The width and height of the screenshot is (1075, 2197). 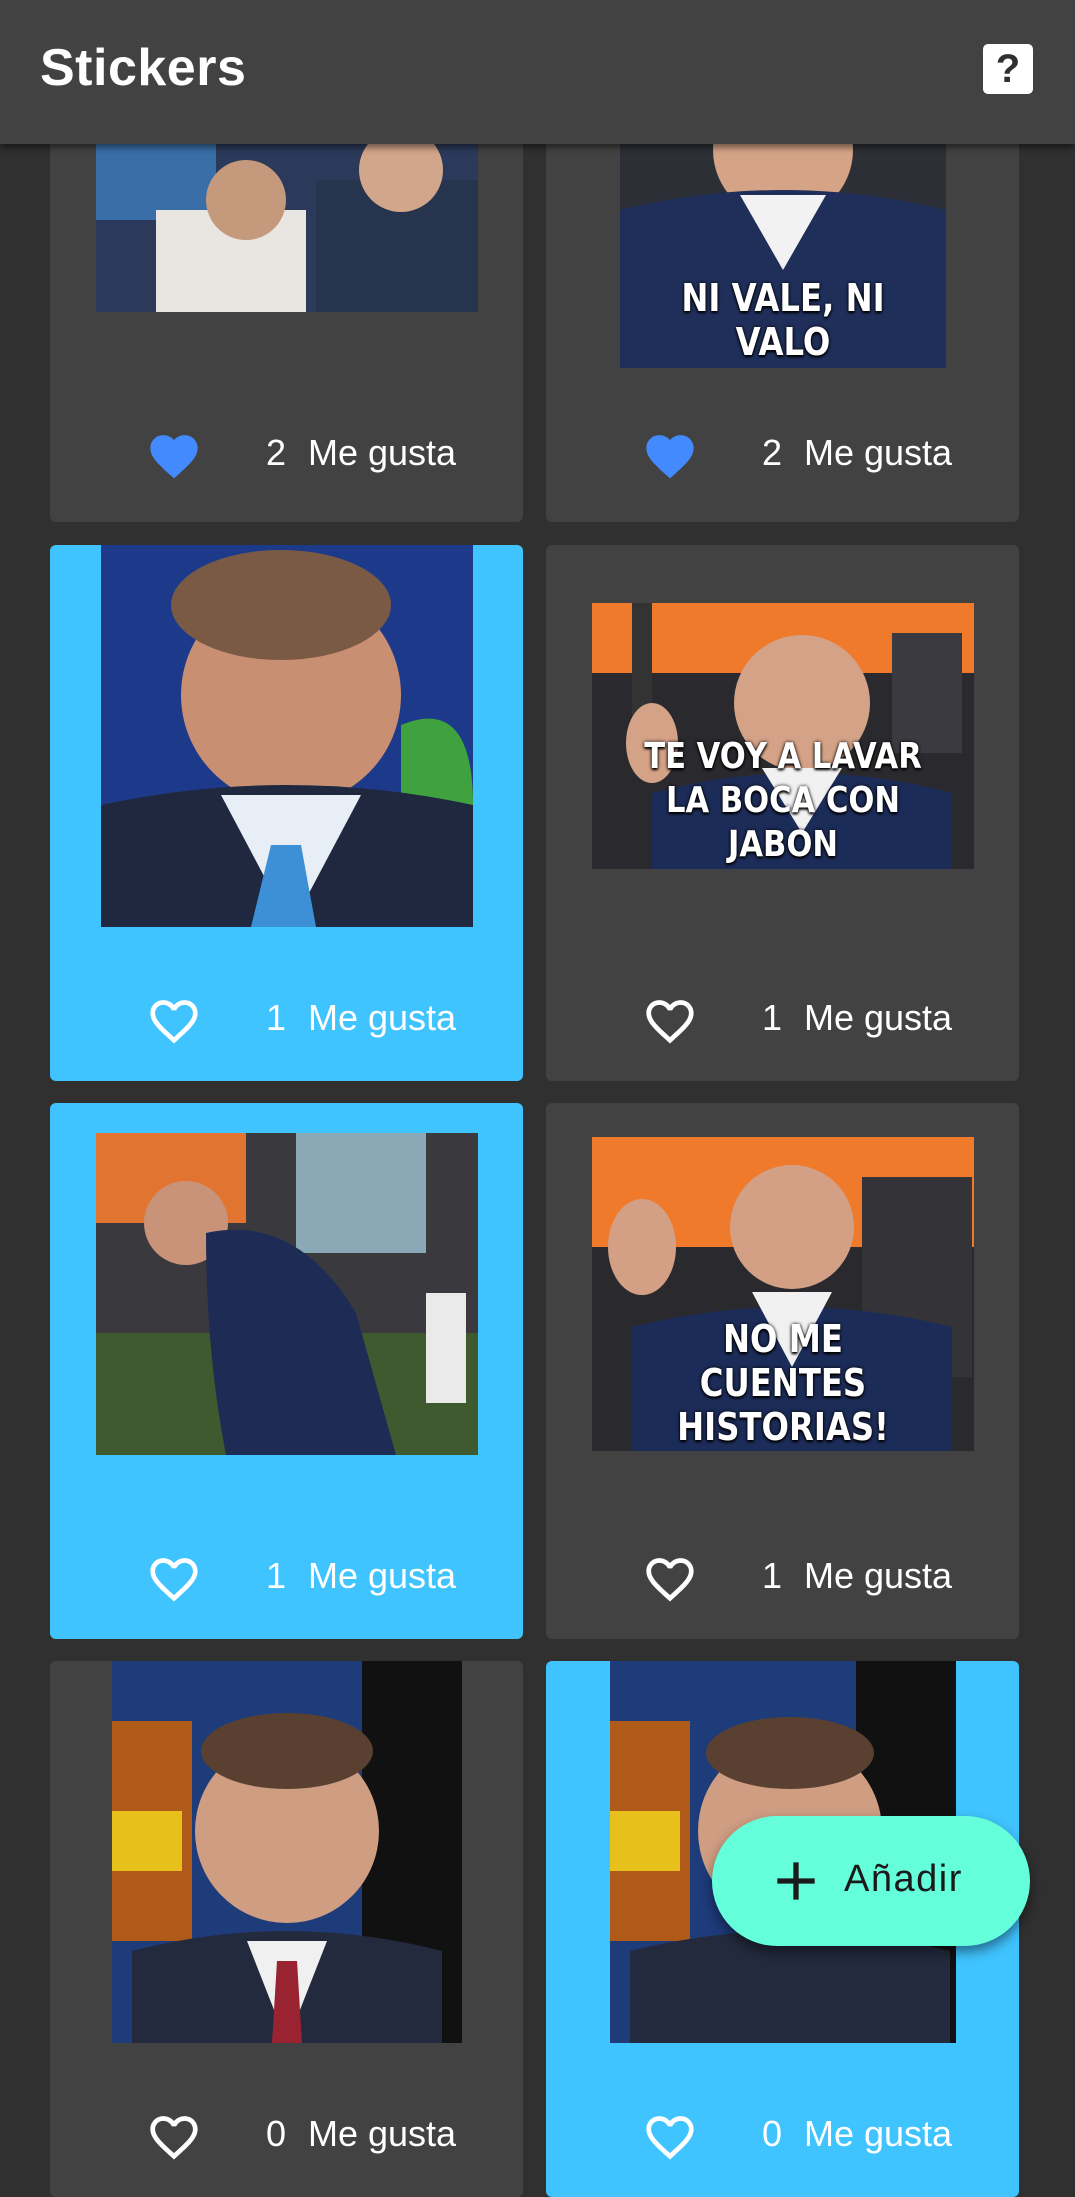 I want to click on plus-icon, so click(x=796, y=1881).